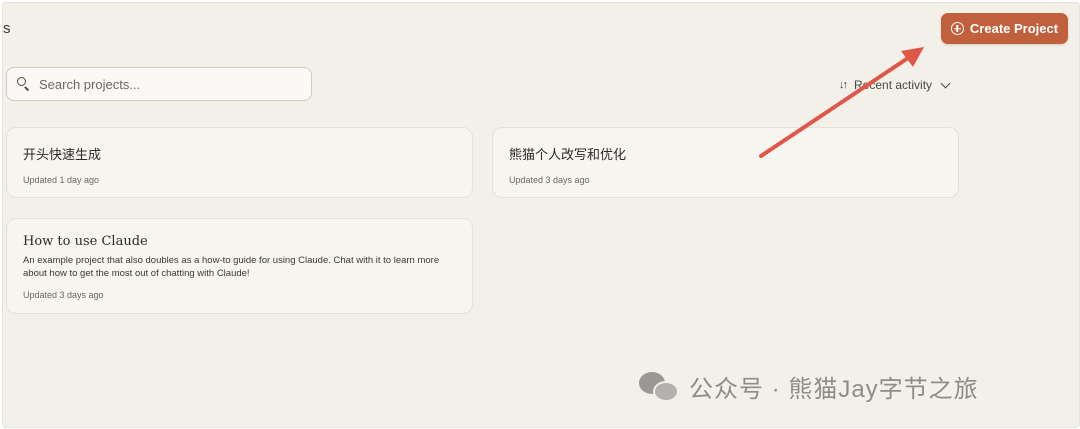  I want to click on watermark: 公众号 · 熊猫Jay字节之旅, so click(809, 386).